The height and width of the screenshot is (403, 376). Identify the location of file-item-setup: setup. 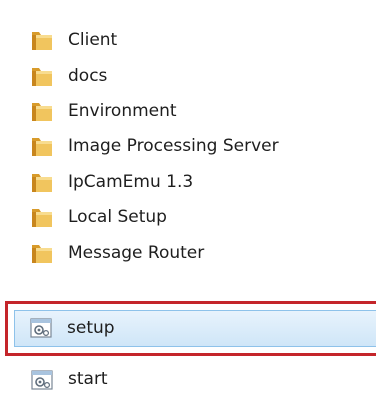
(195, 328).